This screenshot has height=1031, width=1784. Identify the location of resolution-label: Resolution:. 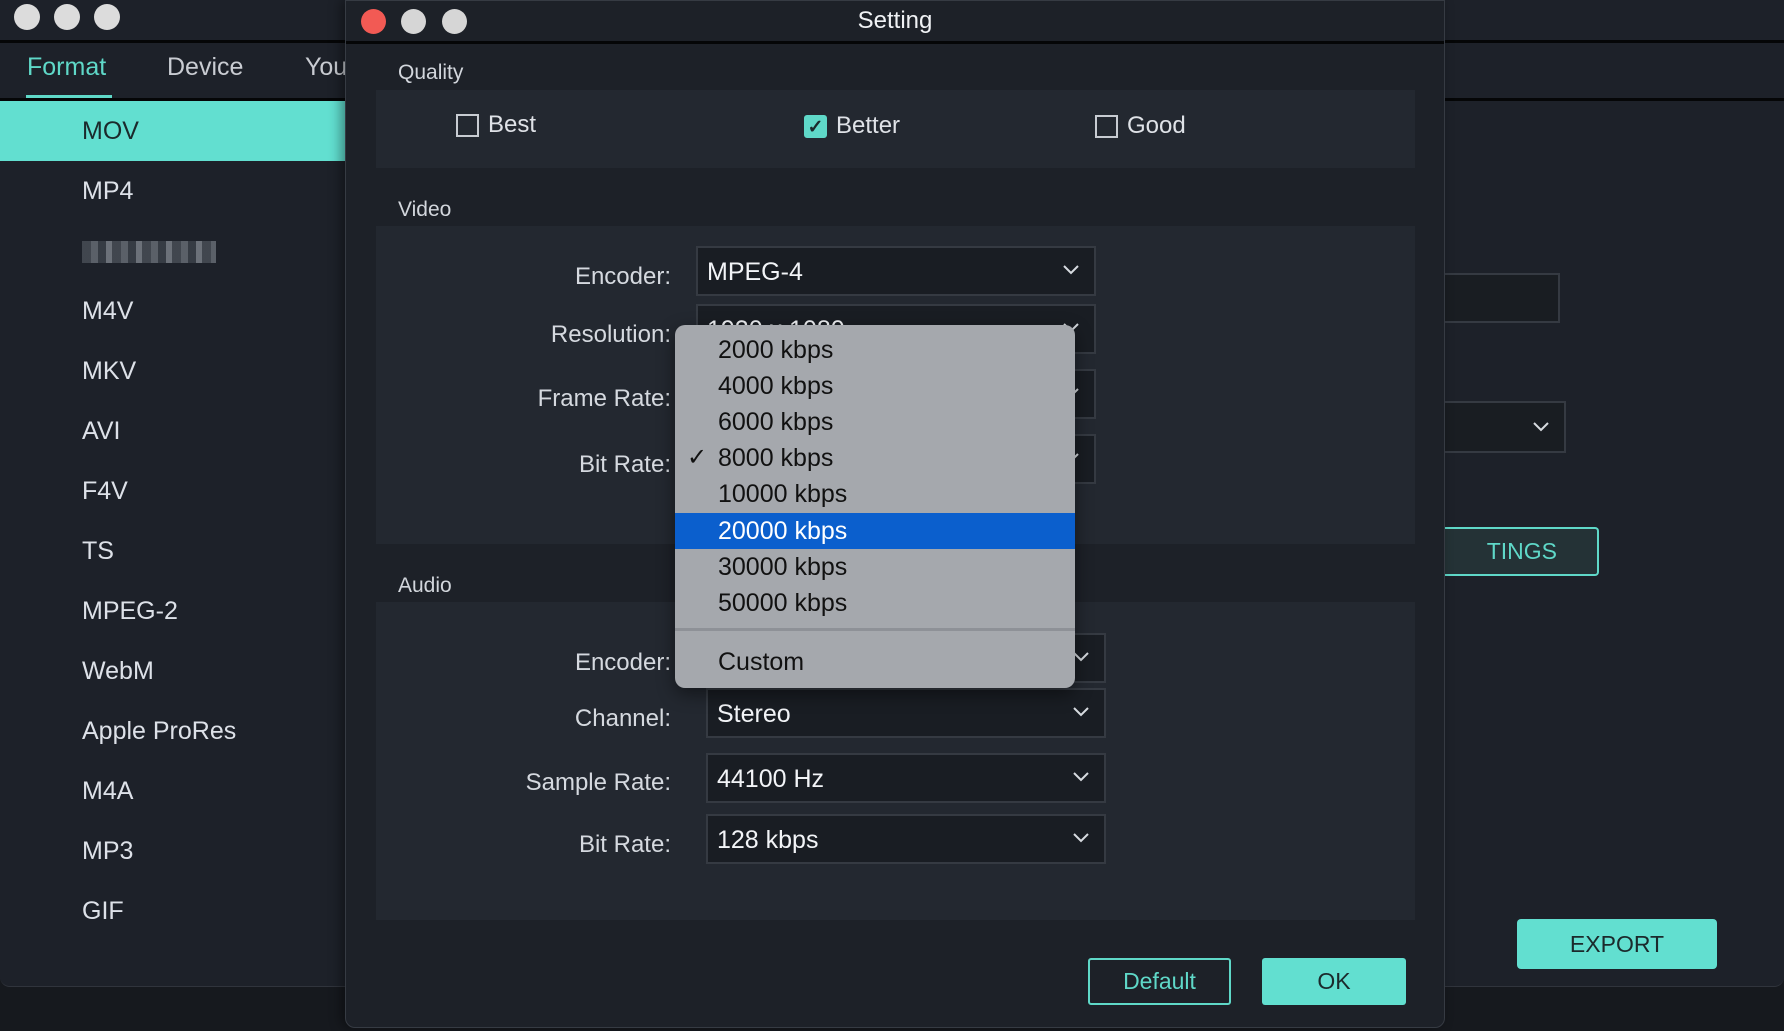
(610, 334).